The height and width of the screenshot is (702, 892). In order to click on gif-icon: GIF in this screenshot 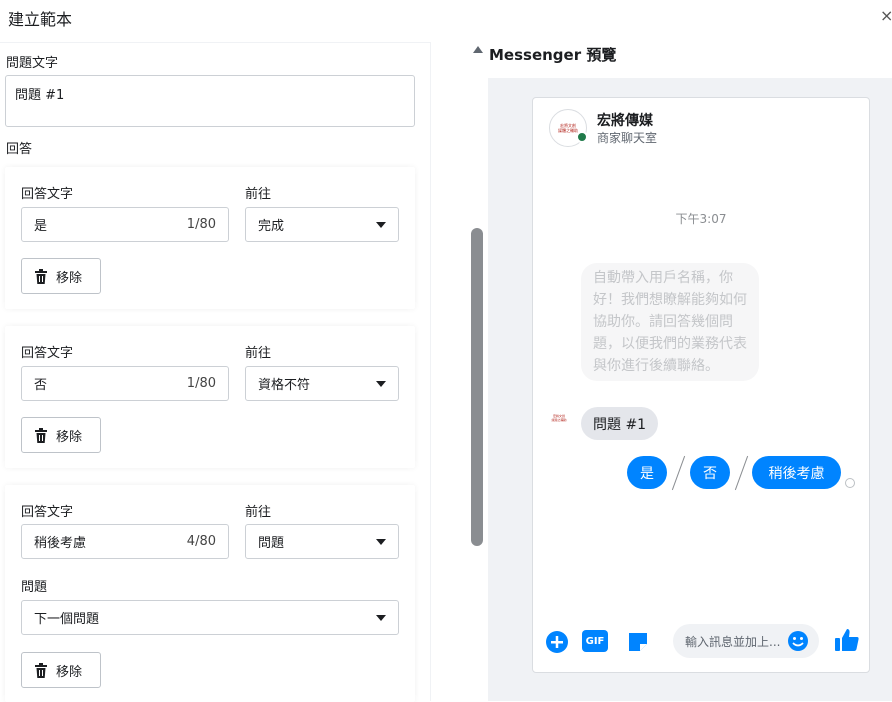, I will do `click(595, 641)`.